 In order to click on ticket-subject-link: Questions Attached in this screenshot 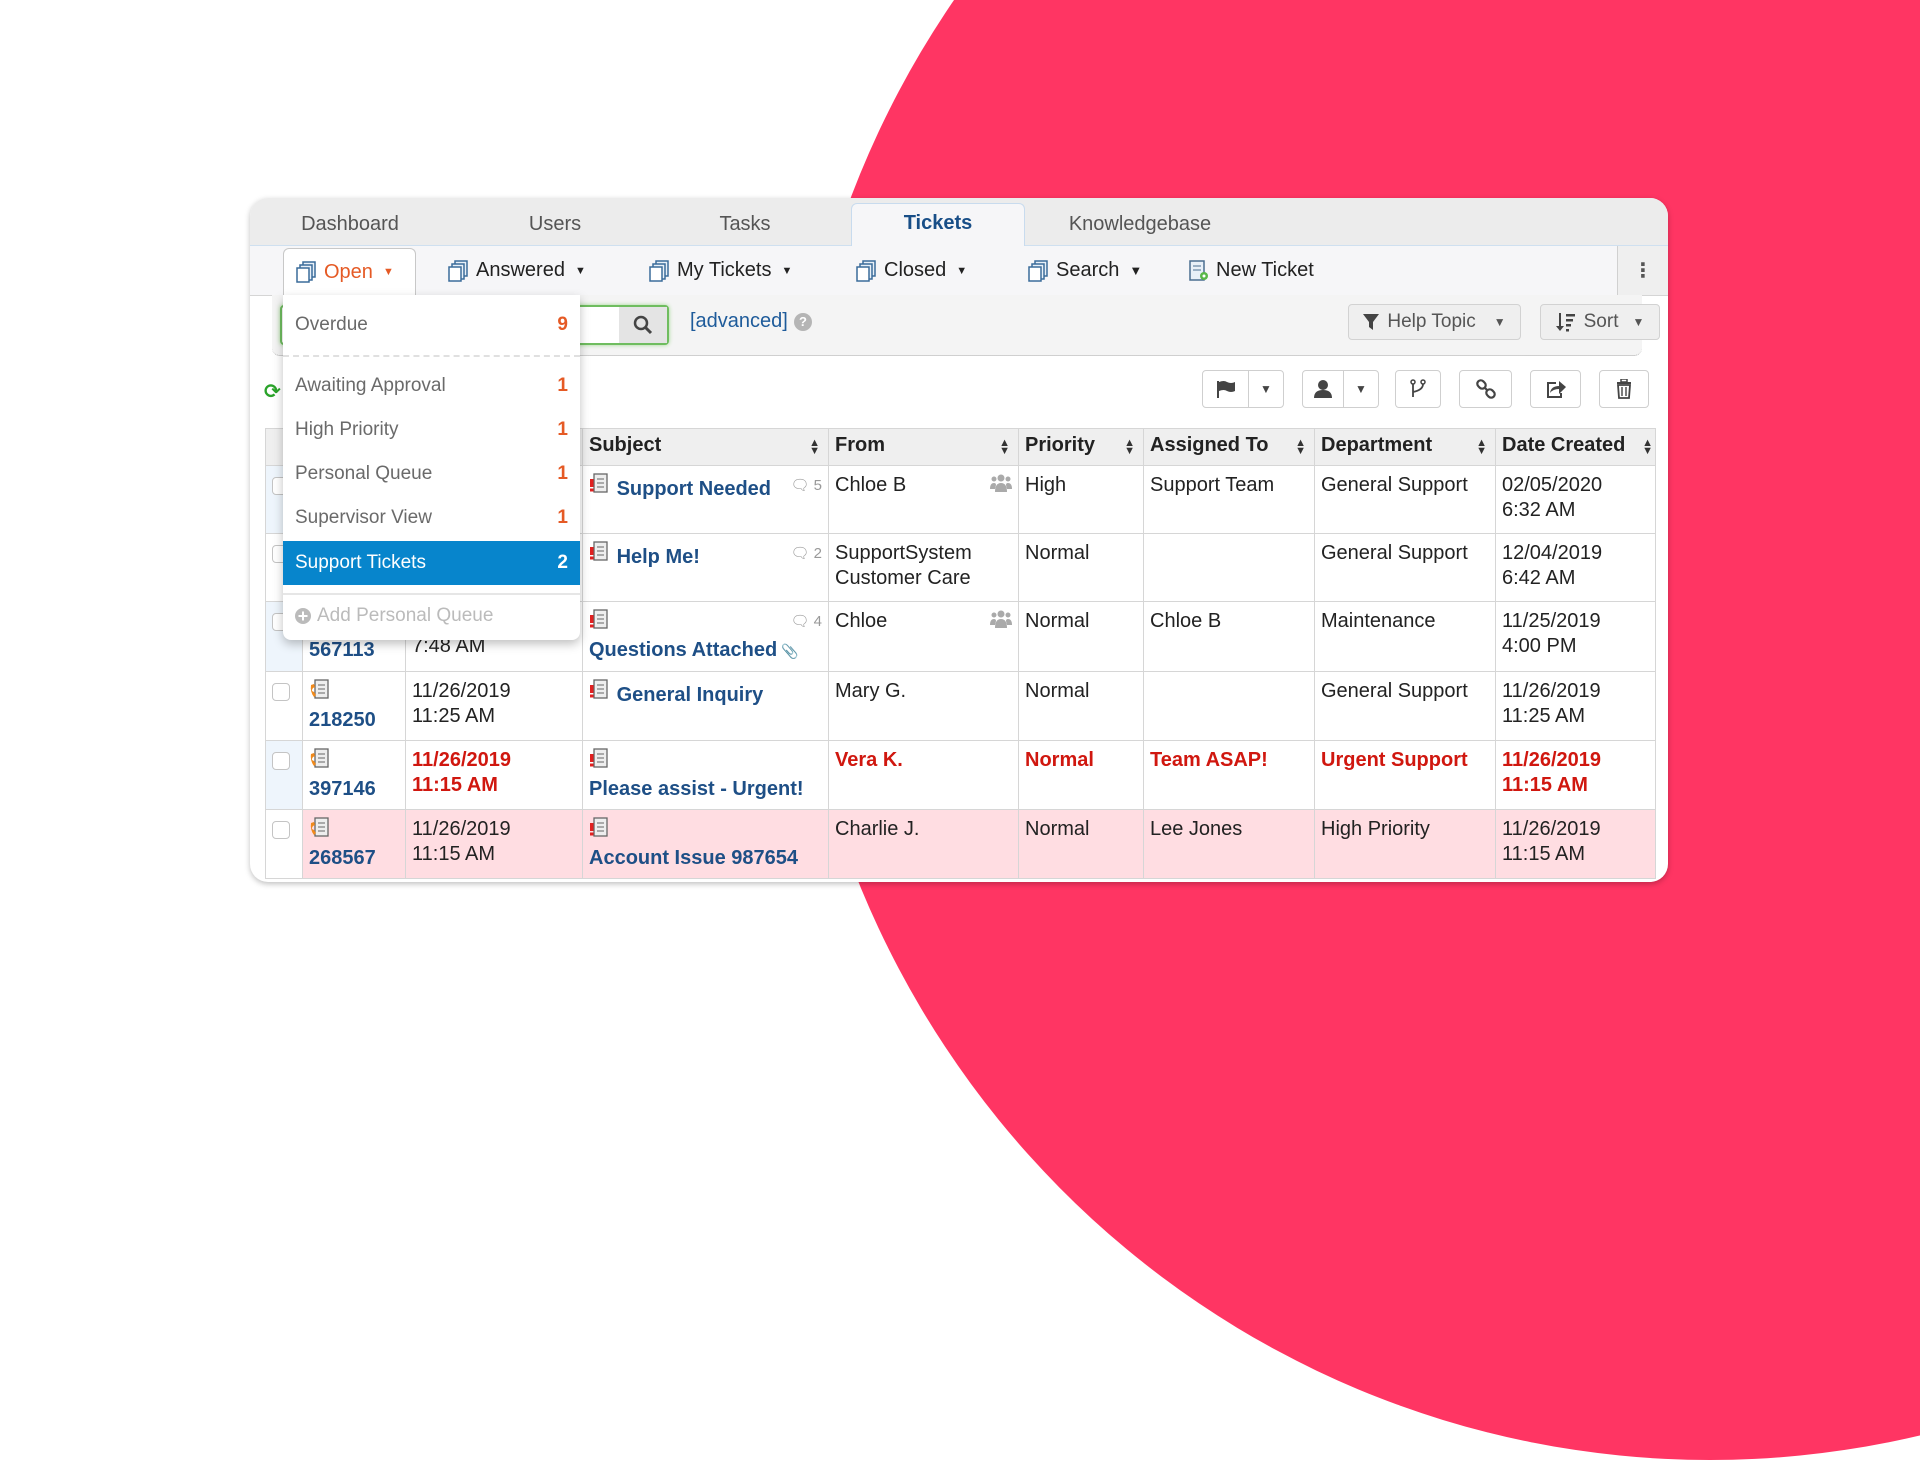, I will do `click(683, 650)`.